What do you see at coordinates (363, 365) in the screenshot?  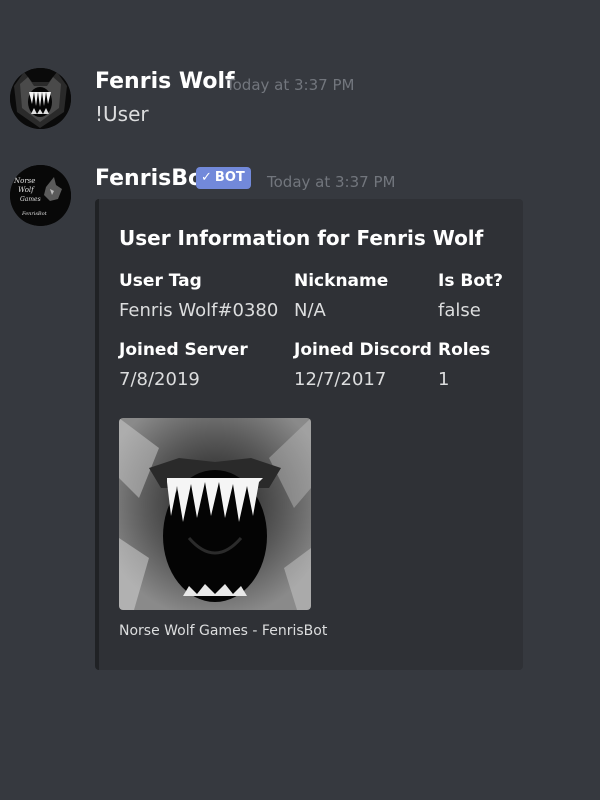 I see `field-joined-discord: Joined Discord 12/7/2017` at bounding box center [363, 365].